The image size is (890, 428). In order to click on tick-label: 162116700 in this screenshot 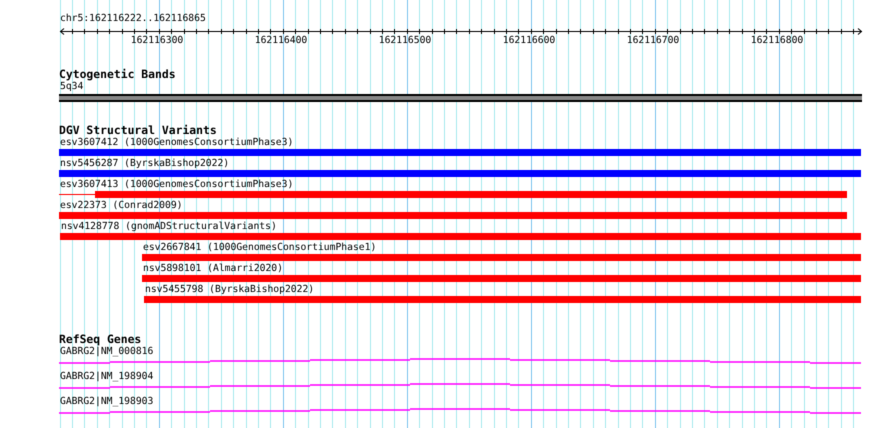, I will do `click(653, 41)`.